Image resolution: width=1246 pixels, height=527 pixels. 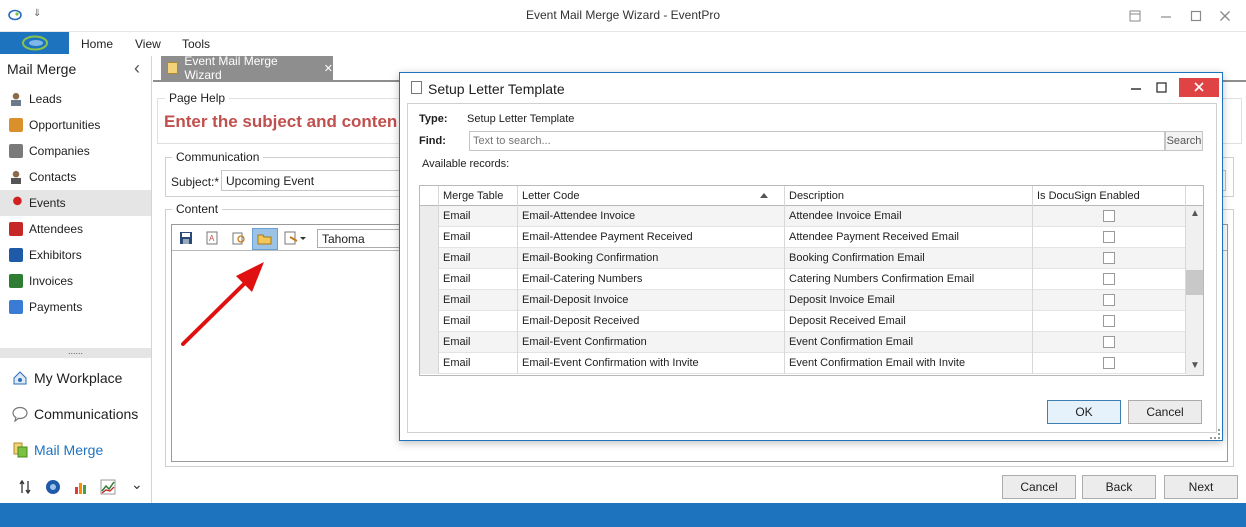 I want to click on sidebar-item-companies: Companies, so click(x=75, y=151).